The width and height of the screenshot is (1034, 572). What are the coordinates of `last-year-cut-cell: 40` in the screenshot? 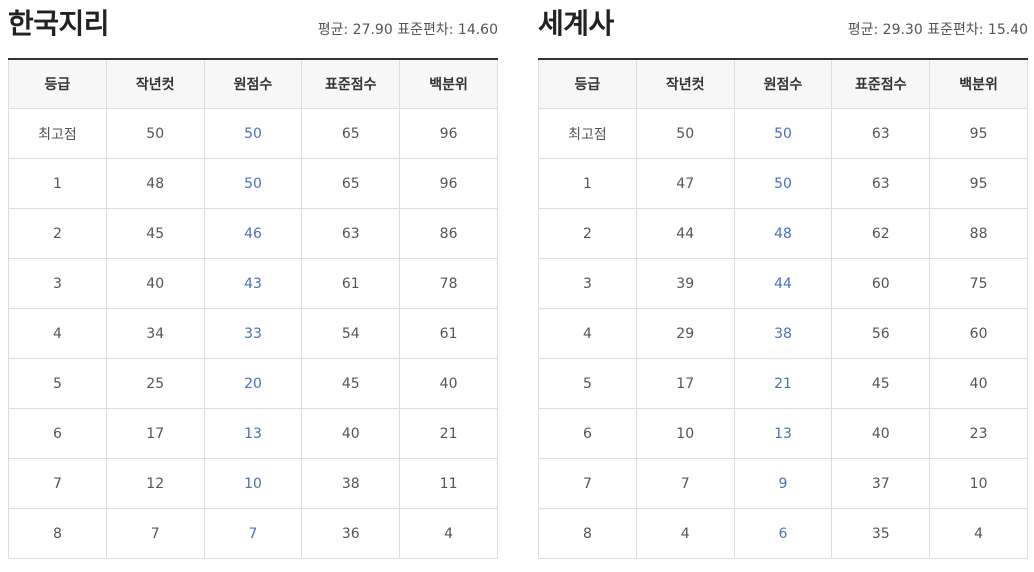 It's located at (155, 283).